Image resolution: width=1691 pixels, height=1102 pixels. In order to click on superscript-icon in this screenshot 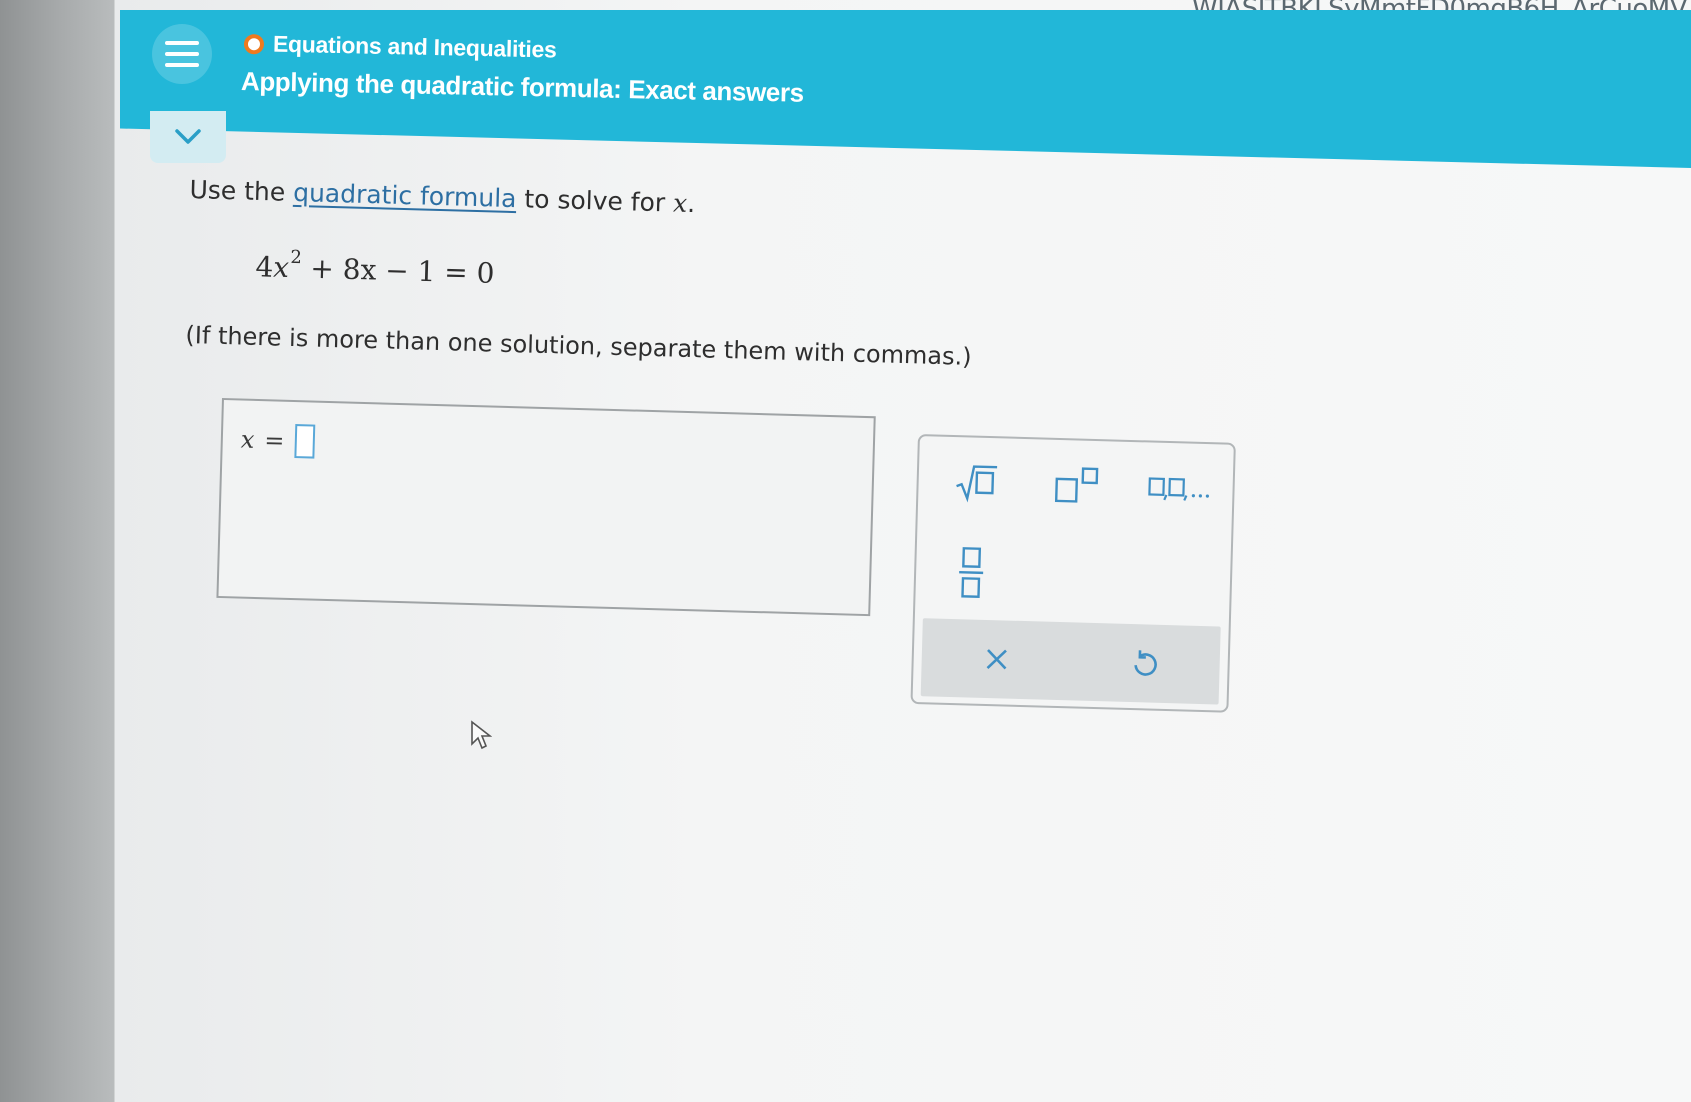, I will do `click(1076, 485)`.